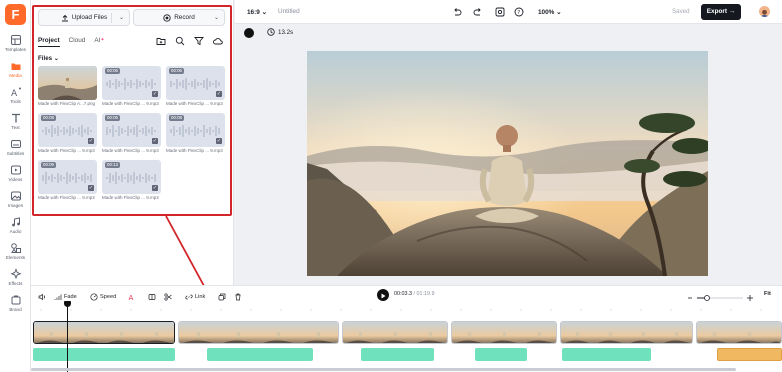 This screenshot has height=372, width=782. What do you see at coordinates (280, 32) in the screenshot?
I see `scene-duration: 13.2s` at bounding box center [280, 32].